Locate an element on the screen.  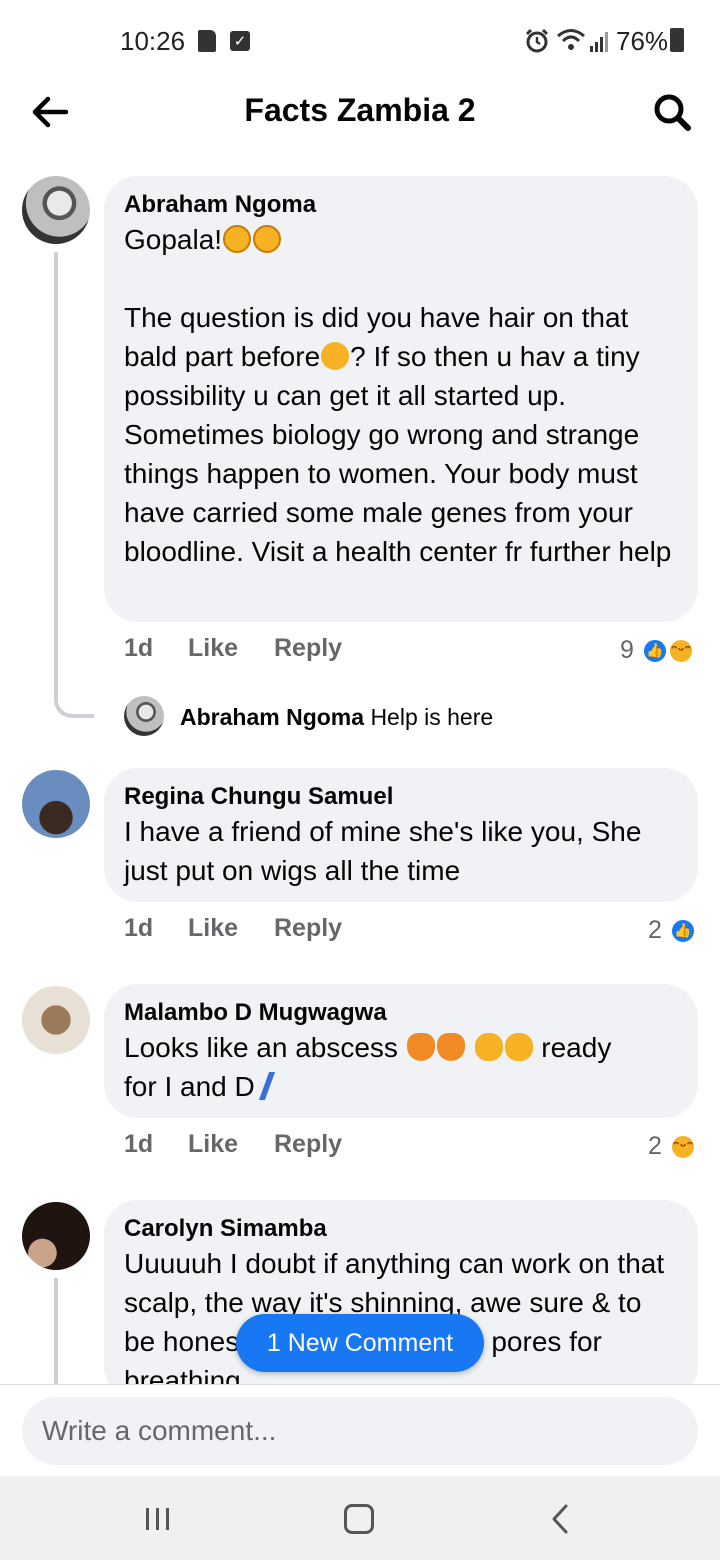
sd-card-icon is located at coordinates (207, 41).